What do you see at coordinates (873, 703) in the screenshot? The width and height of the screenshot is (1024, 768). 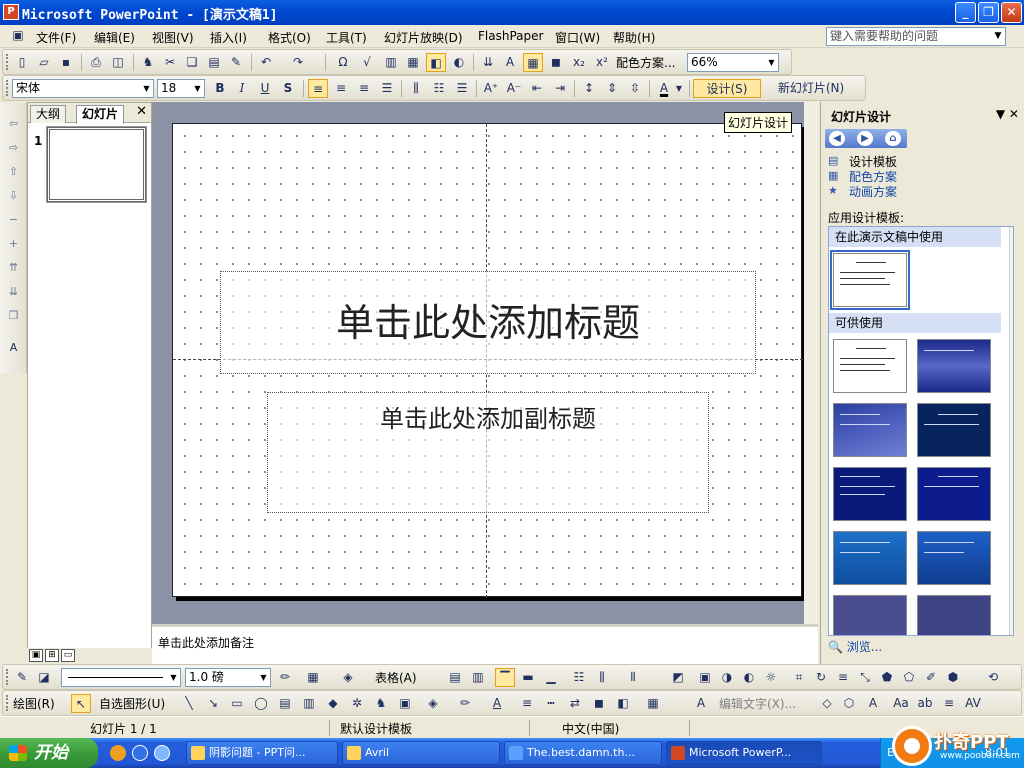 I see `wordart-shape-icon: A` at bounding box center [873, 703].